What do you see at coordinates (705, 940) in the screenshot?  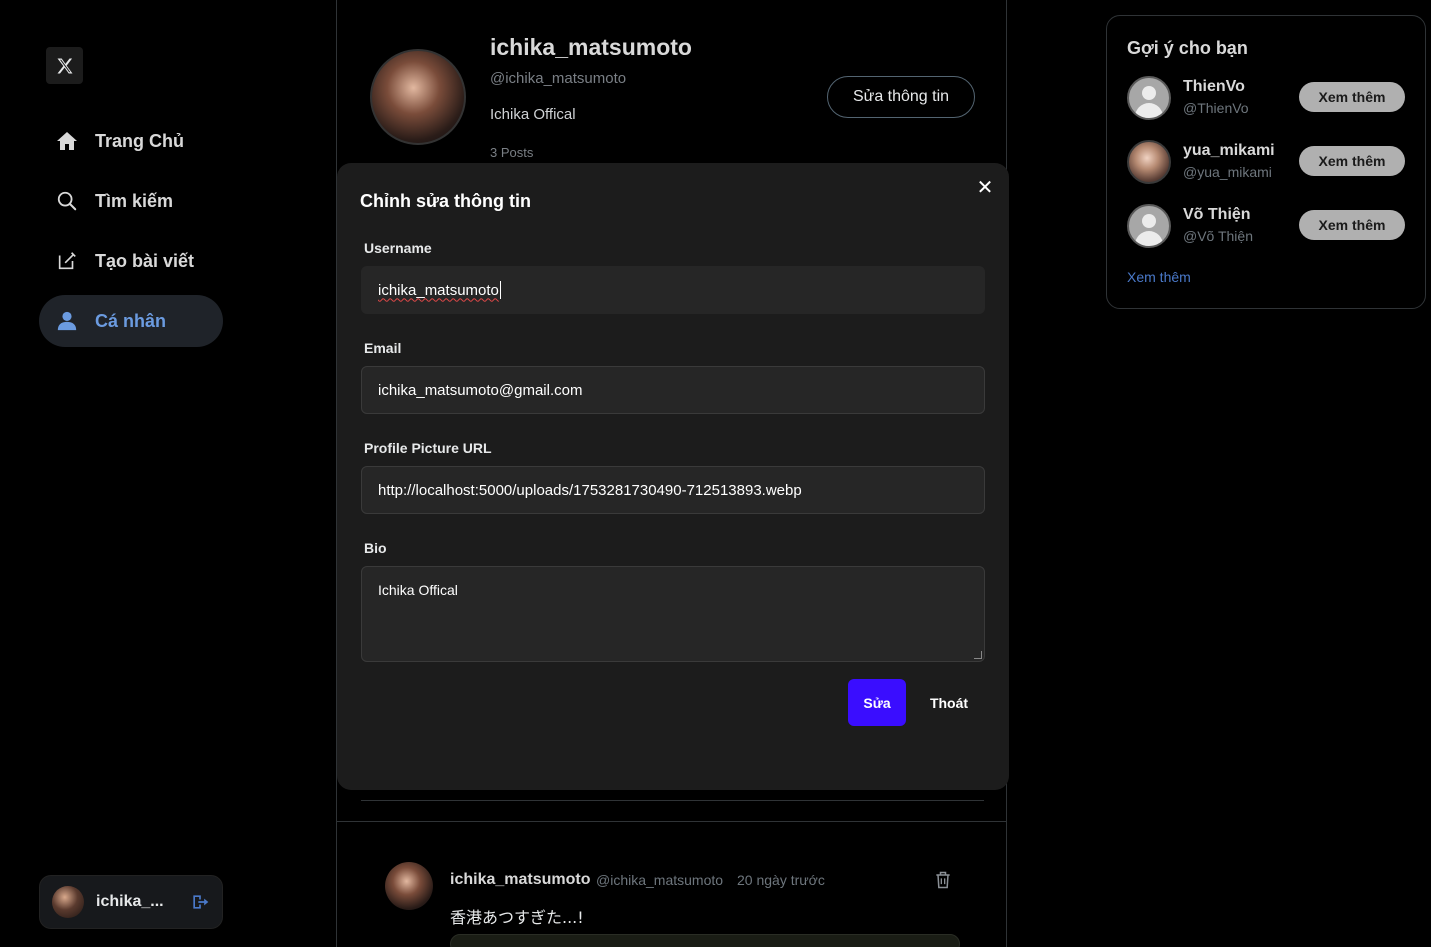 I see `post-media` at bounding box center [705, 940].